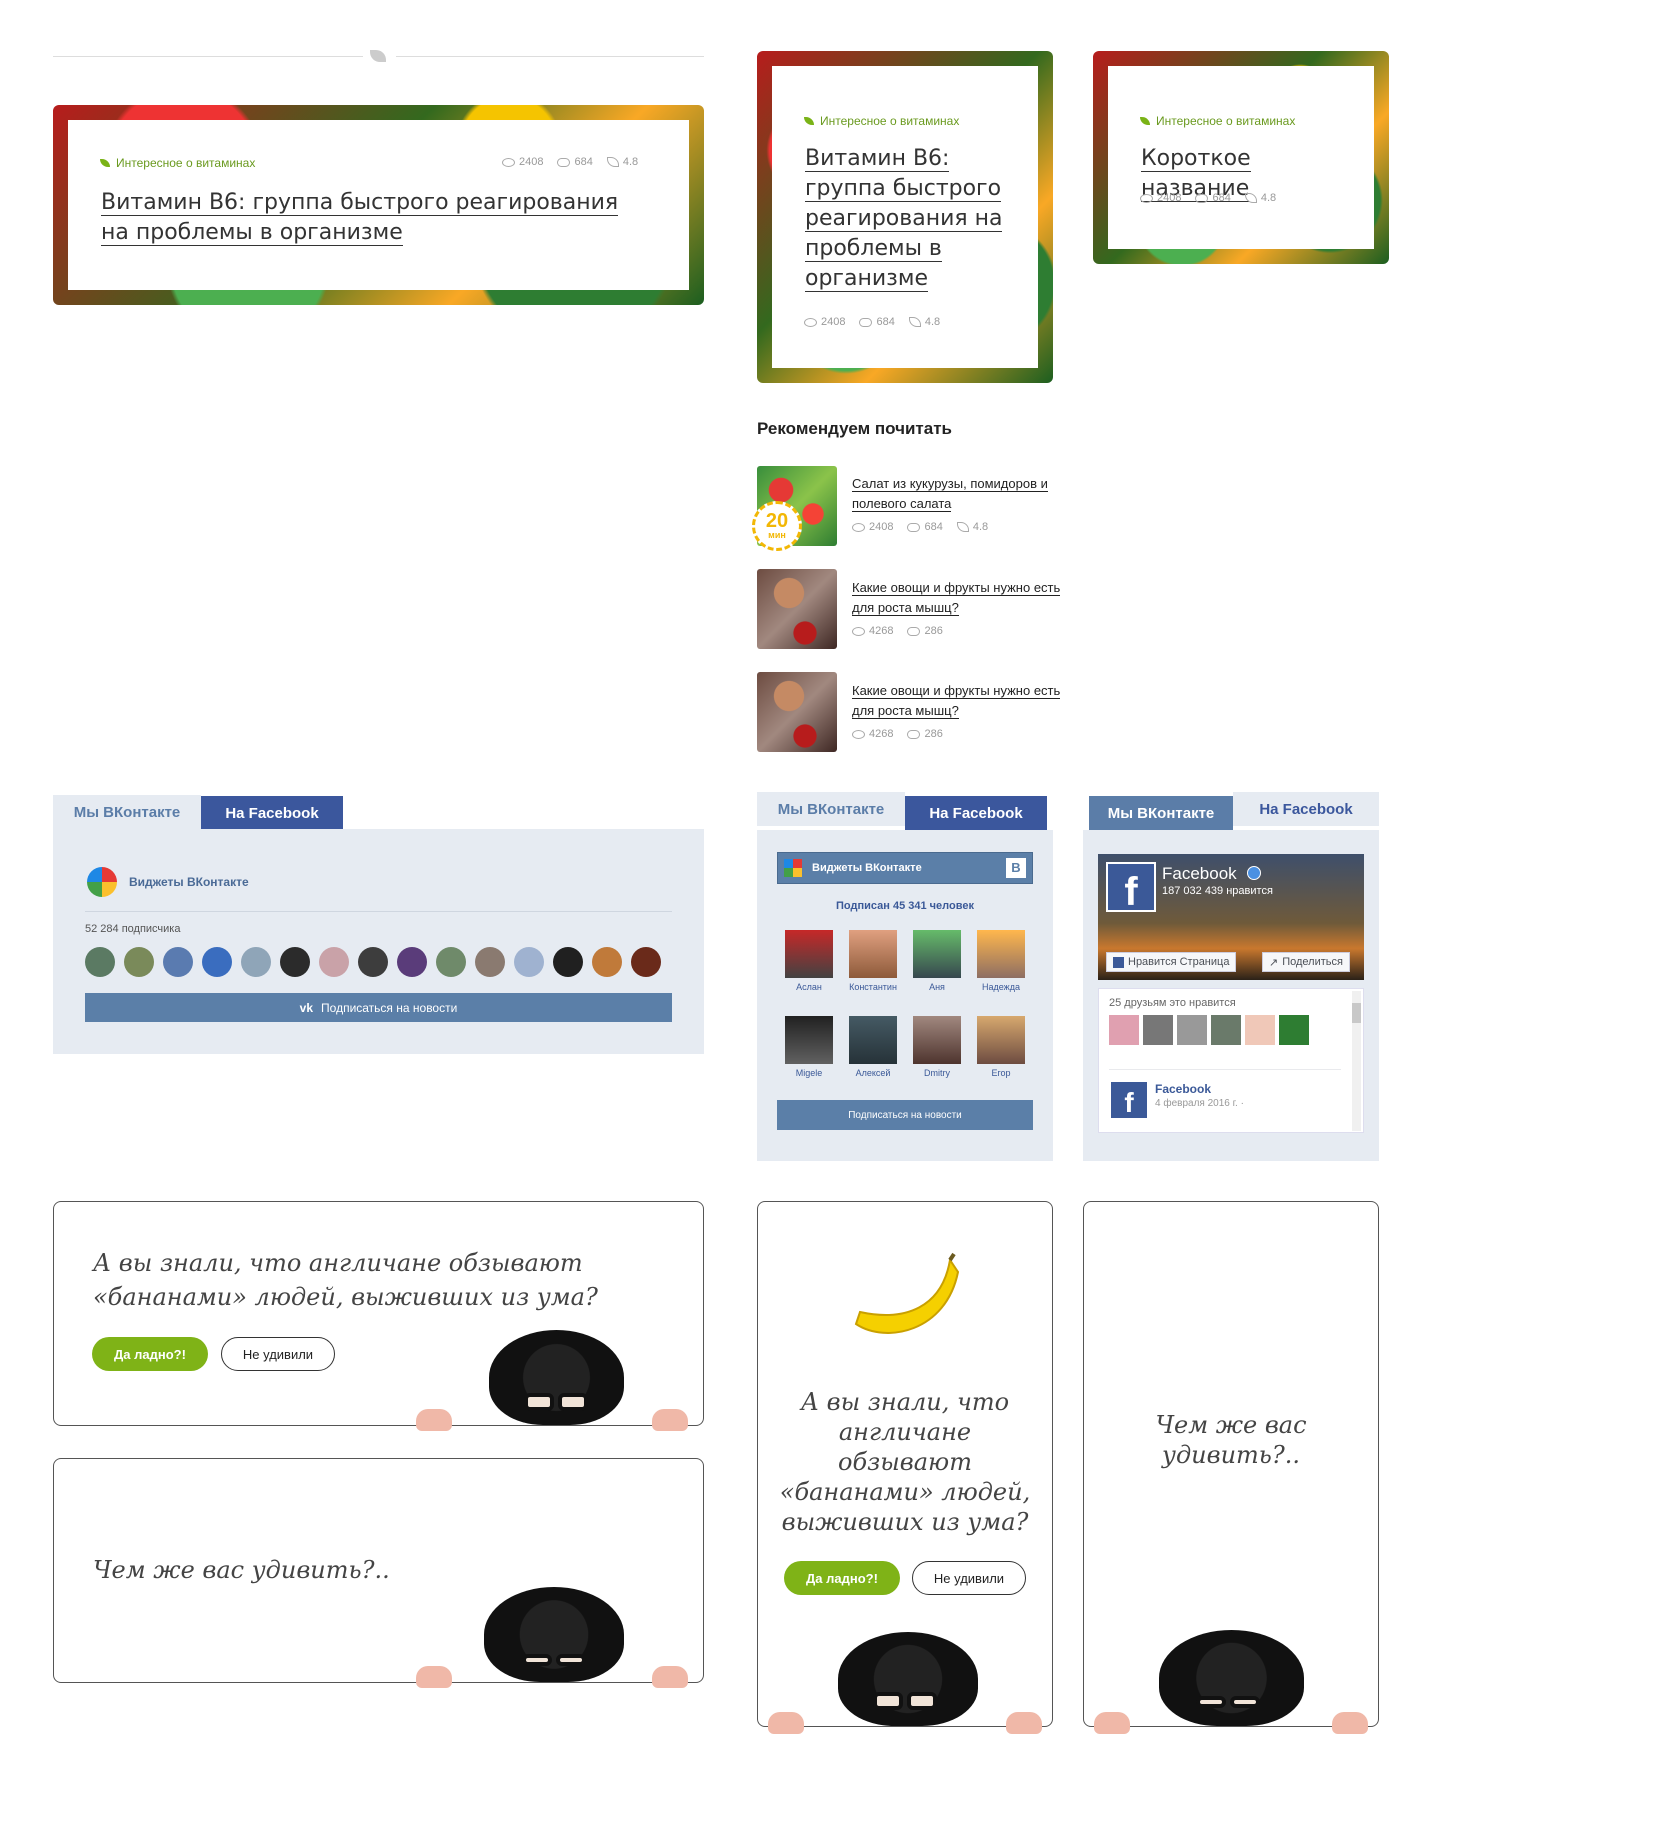 The image size is (1680, 1834). Describe the element at coordinates (186, 163) in the screenshot. I see `category-label: Интересное о витаминах` at that location.